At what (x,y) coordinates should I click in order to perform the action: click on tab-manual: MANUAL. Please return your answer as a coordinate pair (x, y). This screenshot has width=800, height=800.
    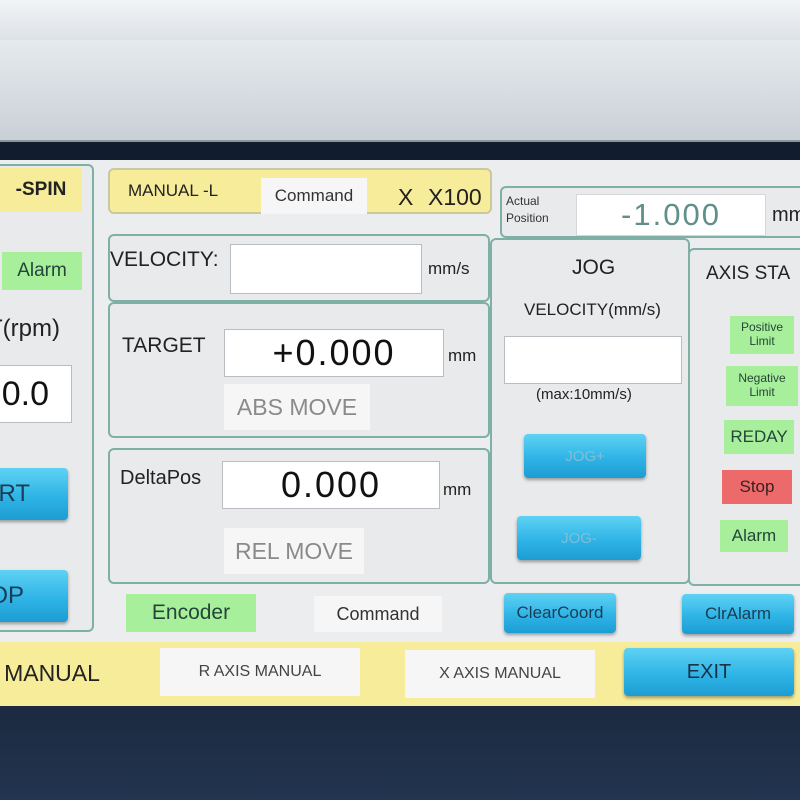
    Looking at the image, I should click on (56, 673).